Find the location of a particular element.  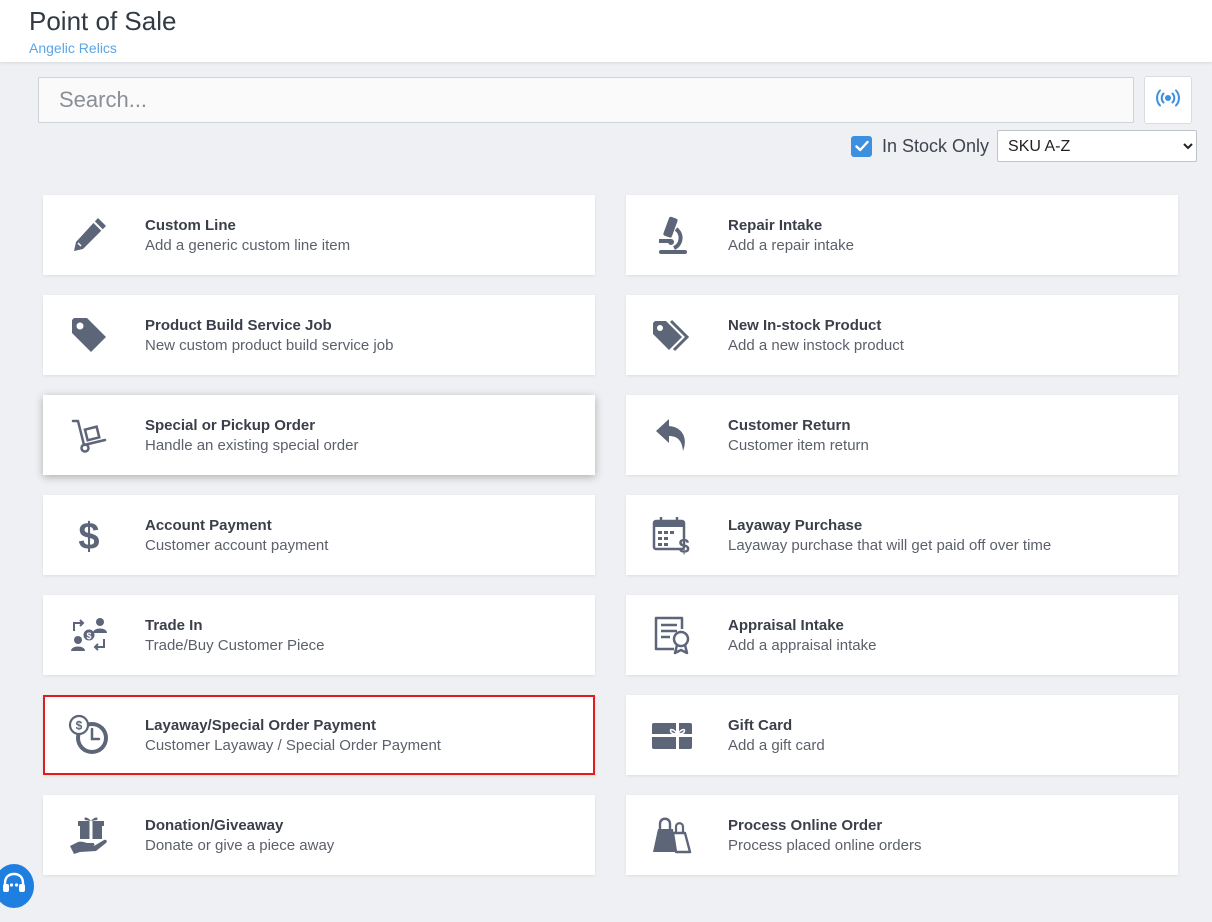

appraisal-intake-card: Appraisal Intake Add a appraisal intake is located at coordinates (902, 635).